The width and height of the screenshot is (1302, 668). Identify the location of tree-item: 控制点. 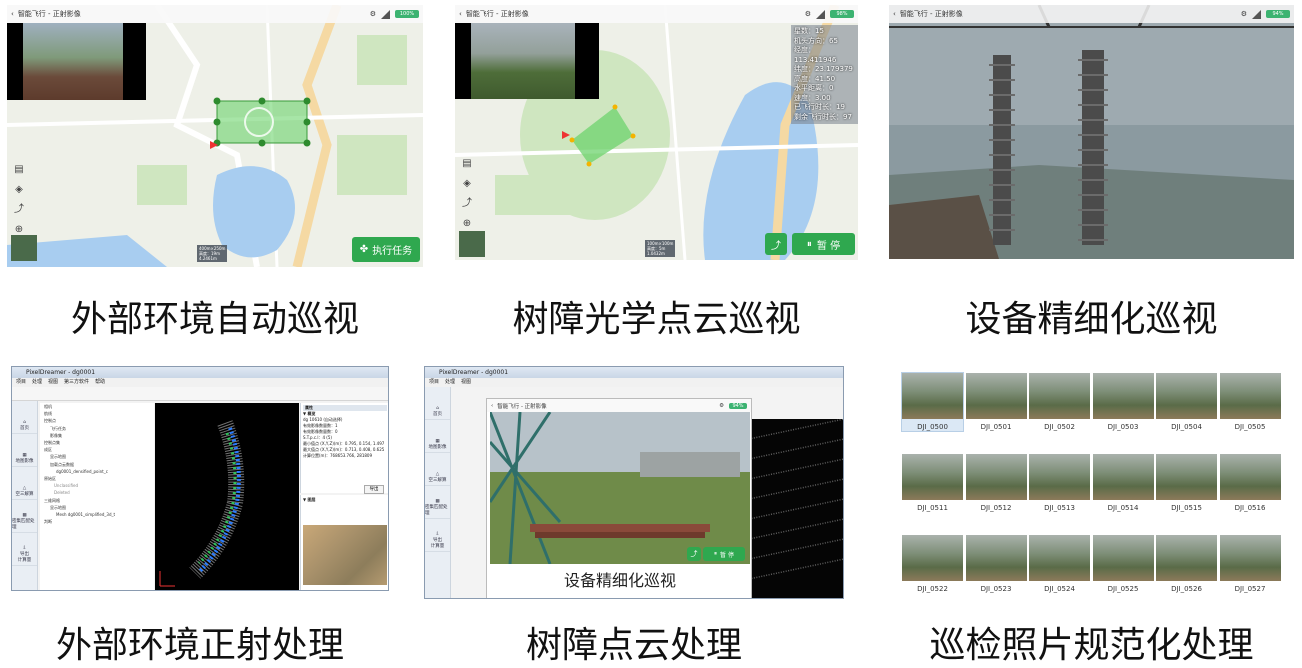
(99, 420).